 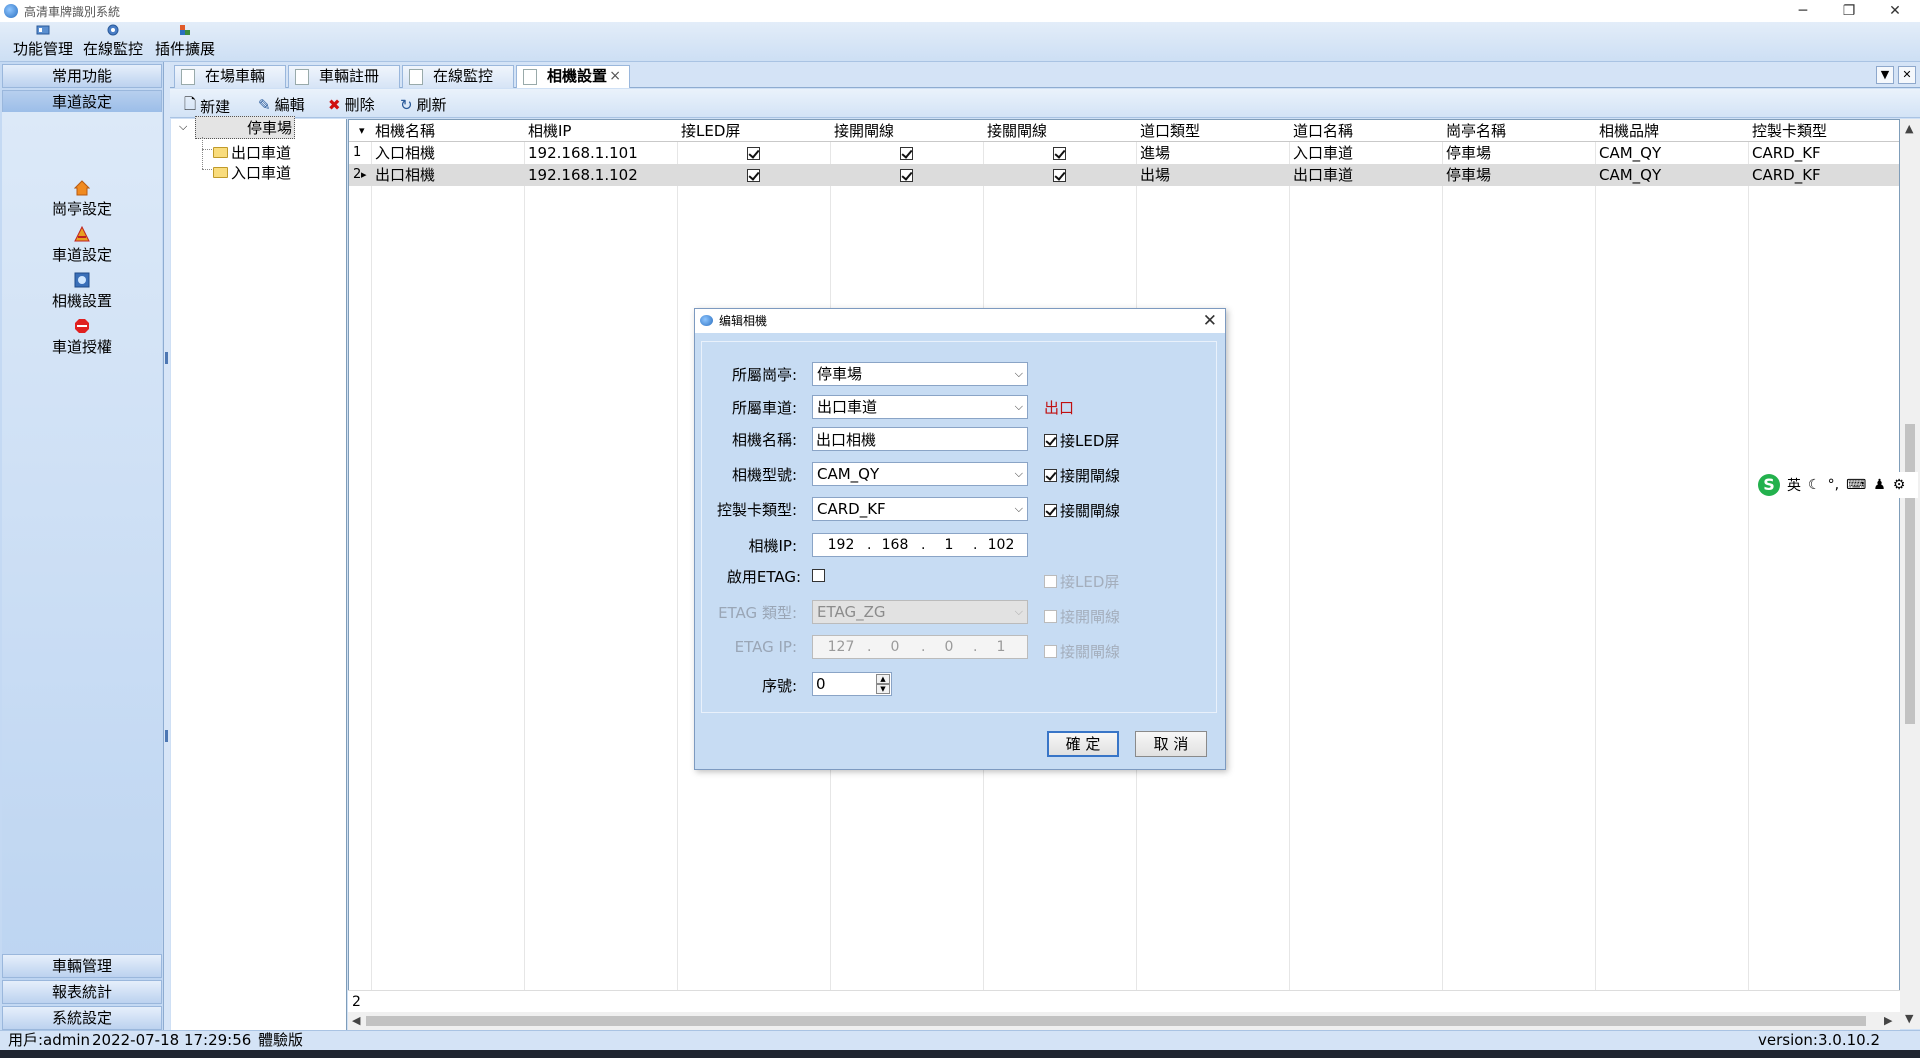 I want to click on vertical-scrollbar: ▲ ▼, so click(x=1910, y=574).